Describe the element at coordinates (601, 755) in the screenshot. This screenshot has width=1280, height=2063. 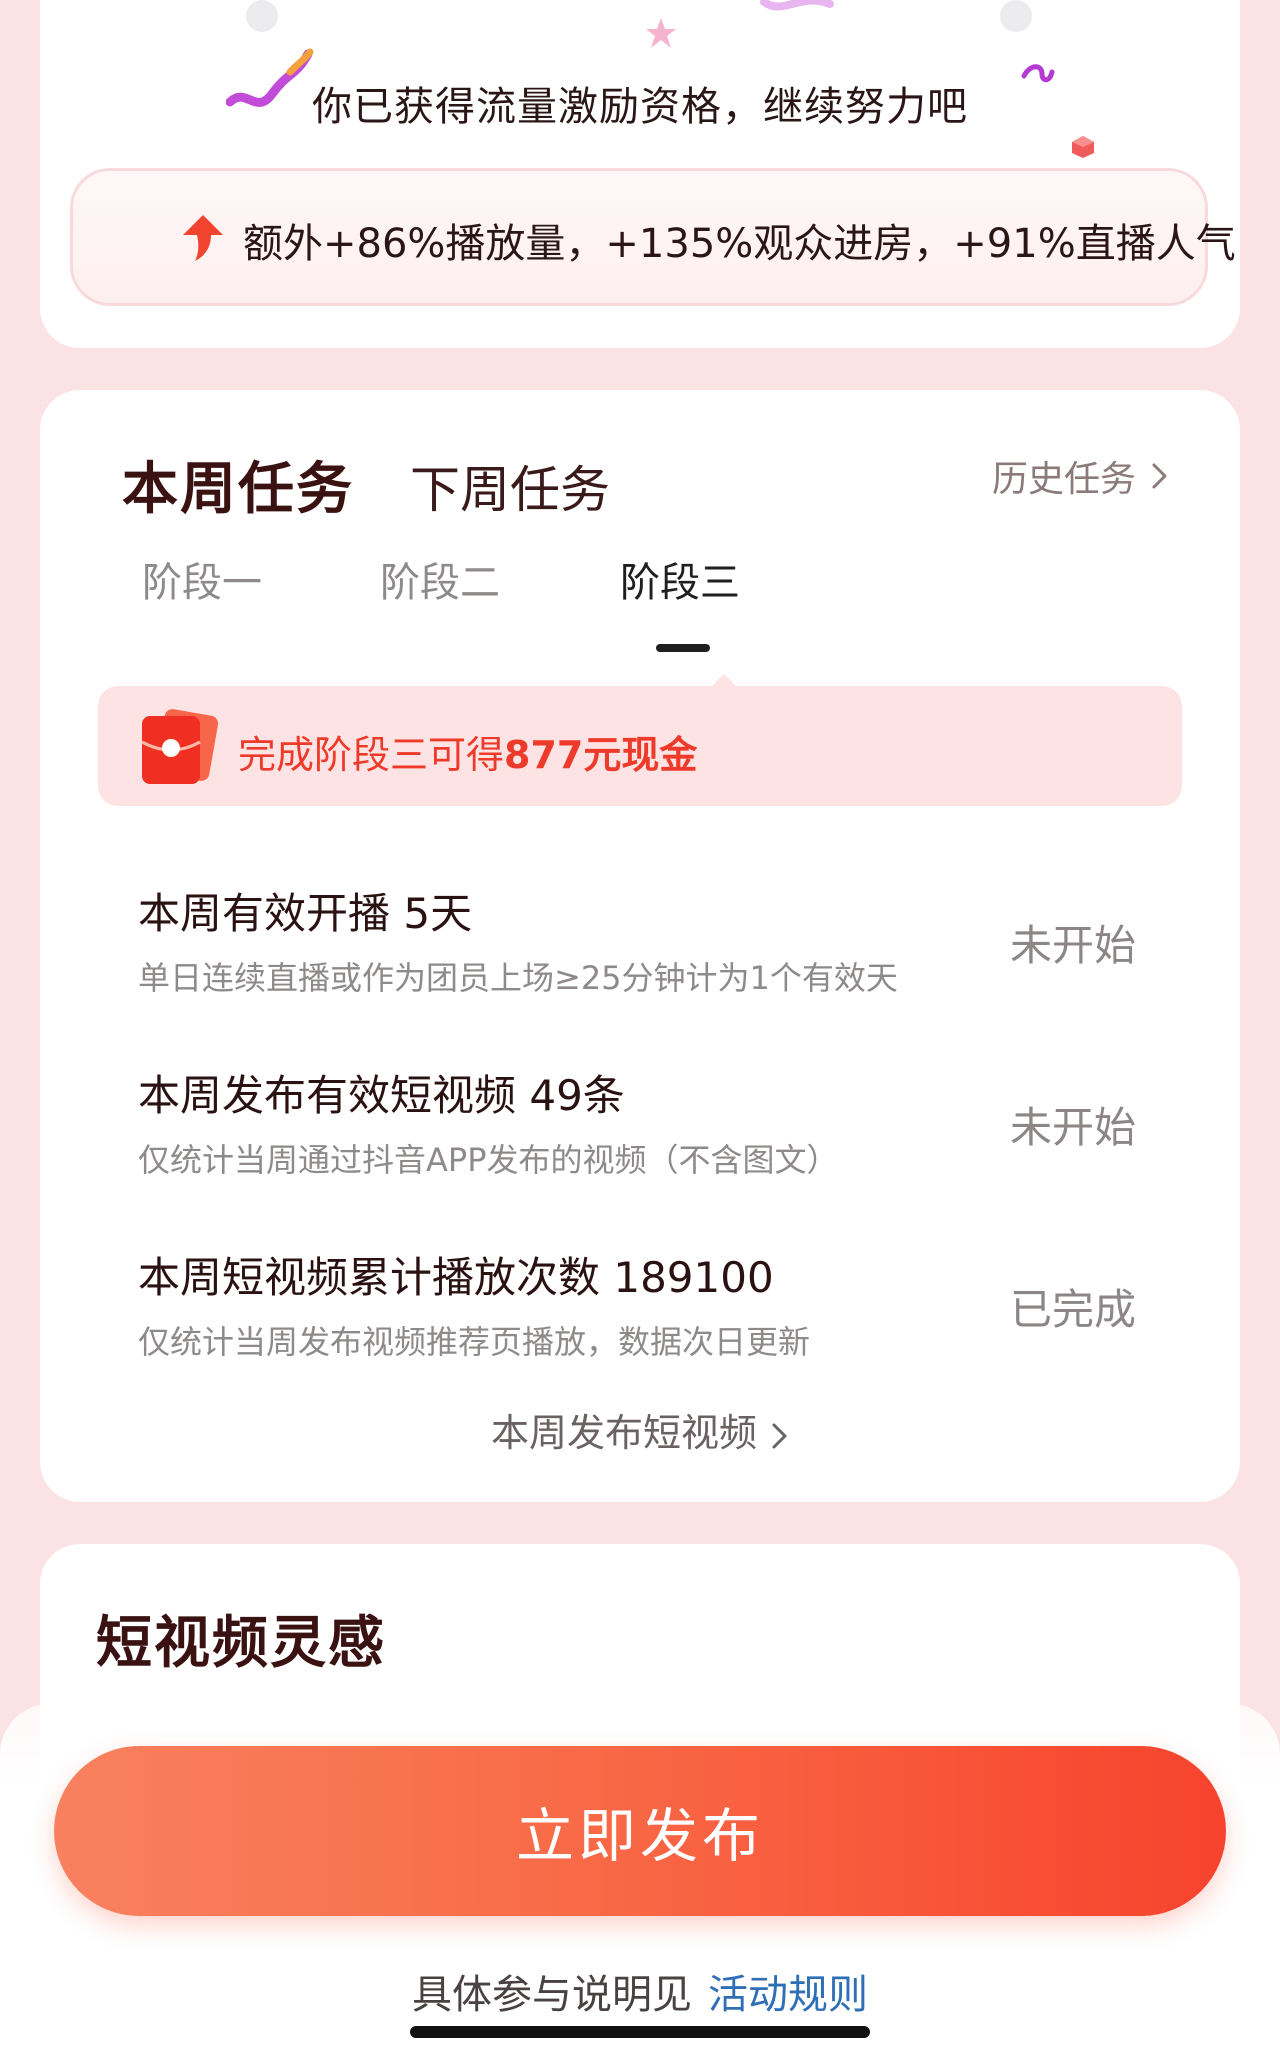
I see `reward-amount: 877元现金` at that location.